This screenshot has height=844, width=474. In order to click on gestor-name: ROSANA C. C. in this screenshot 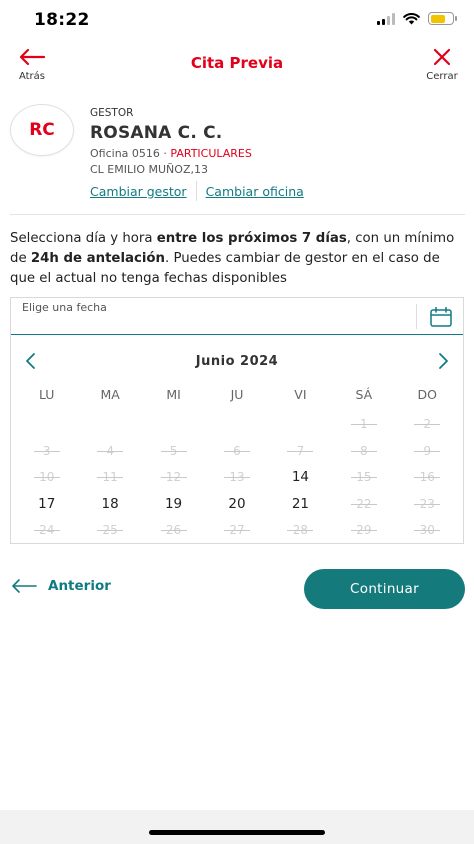, I will do `click(156, 133)`.